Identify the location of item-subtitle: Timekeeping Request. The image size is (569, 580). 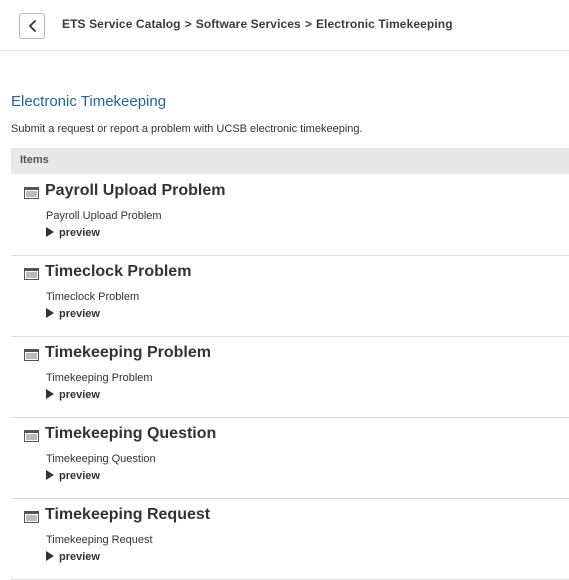
(99, 540).